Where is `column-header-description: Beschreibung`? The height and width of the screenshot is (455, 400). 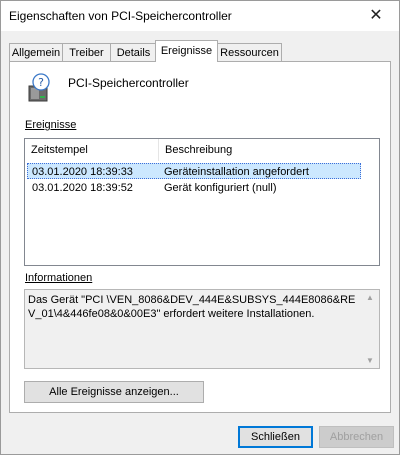
column-header-description: Beschreibung is located at coordinates (269, 150).